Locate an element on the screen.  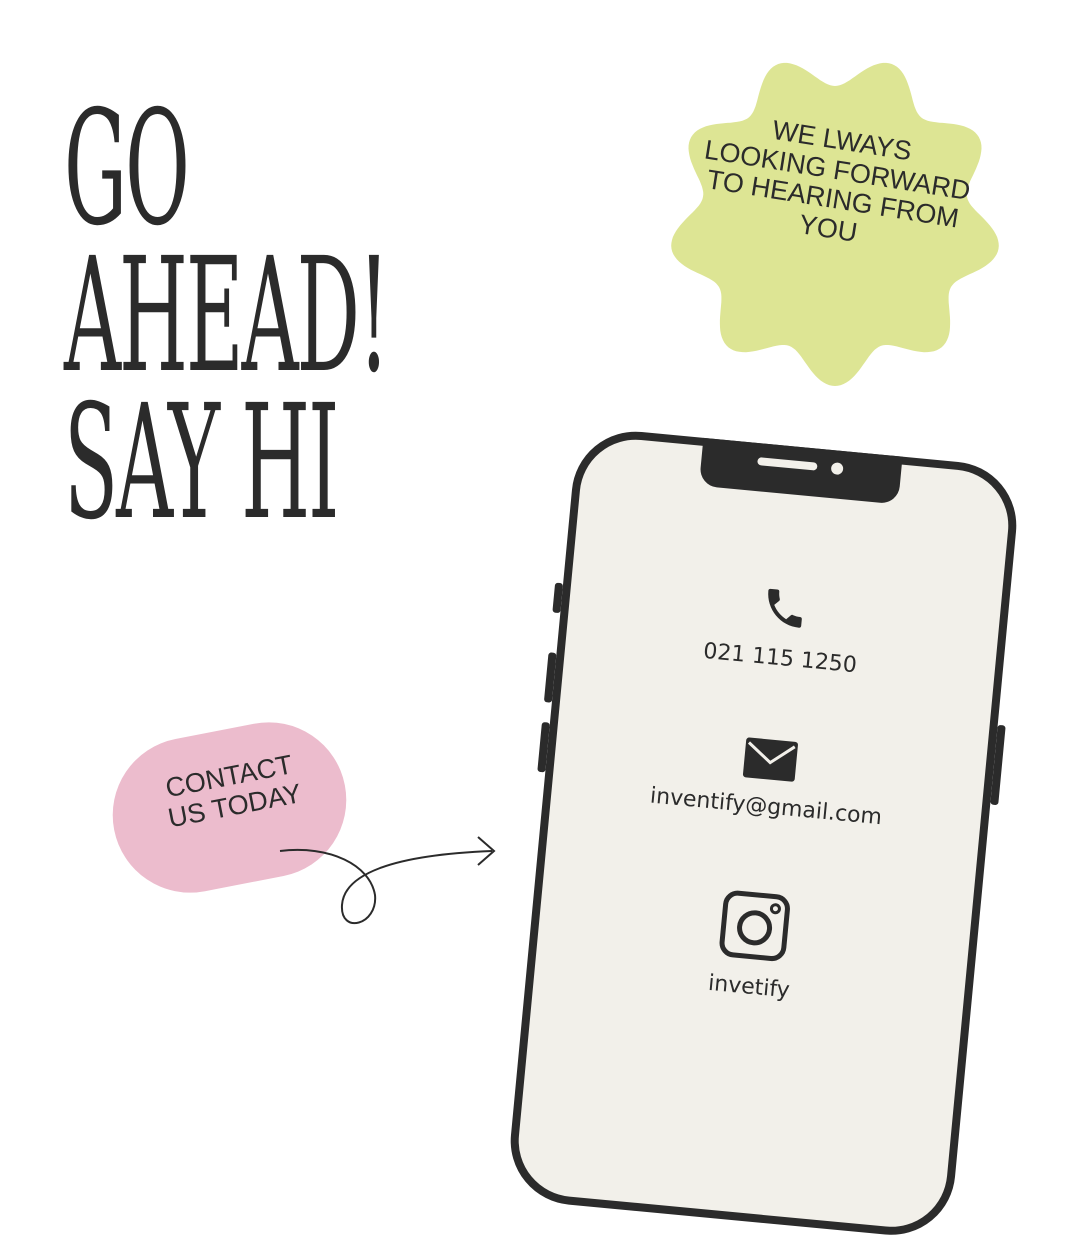
contact-phone: 021 115 1250 is located at coordinates (783, 627).